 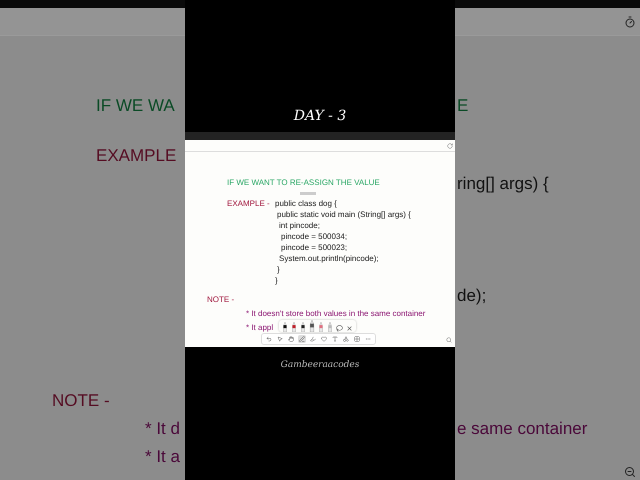 I want to click on blurred-text: * It a, so click(x=162, y=457).